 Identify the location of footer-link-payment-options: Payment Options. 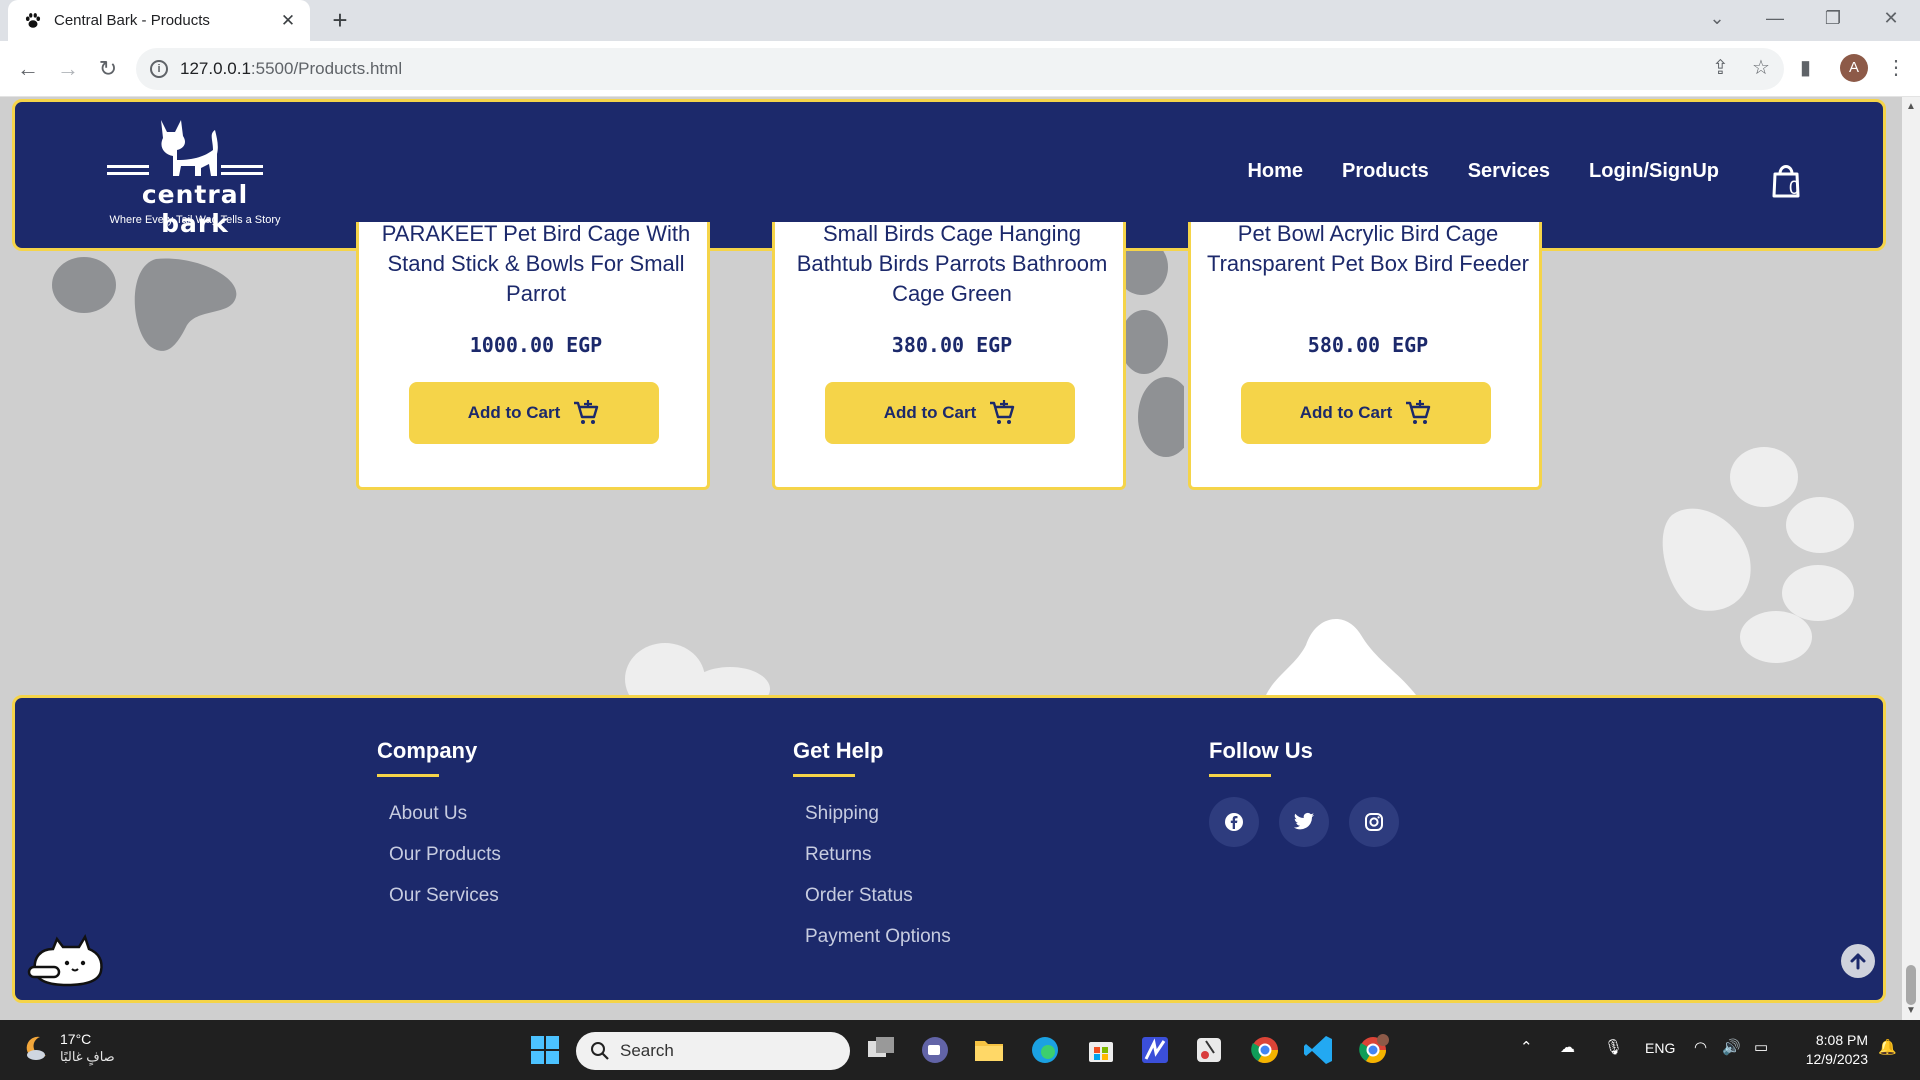
(878, 937).